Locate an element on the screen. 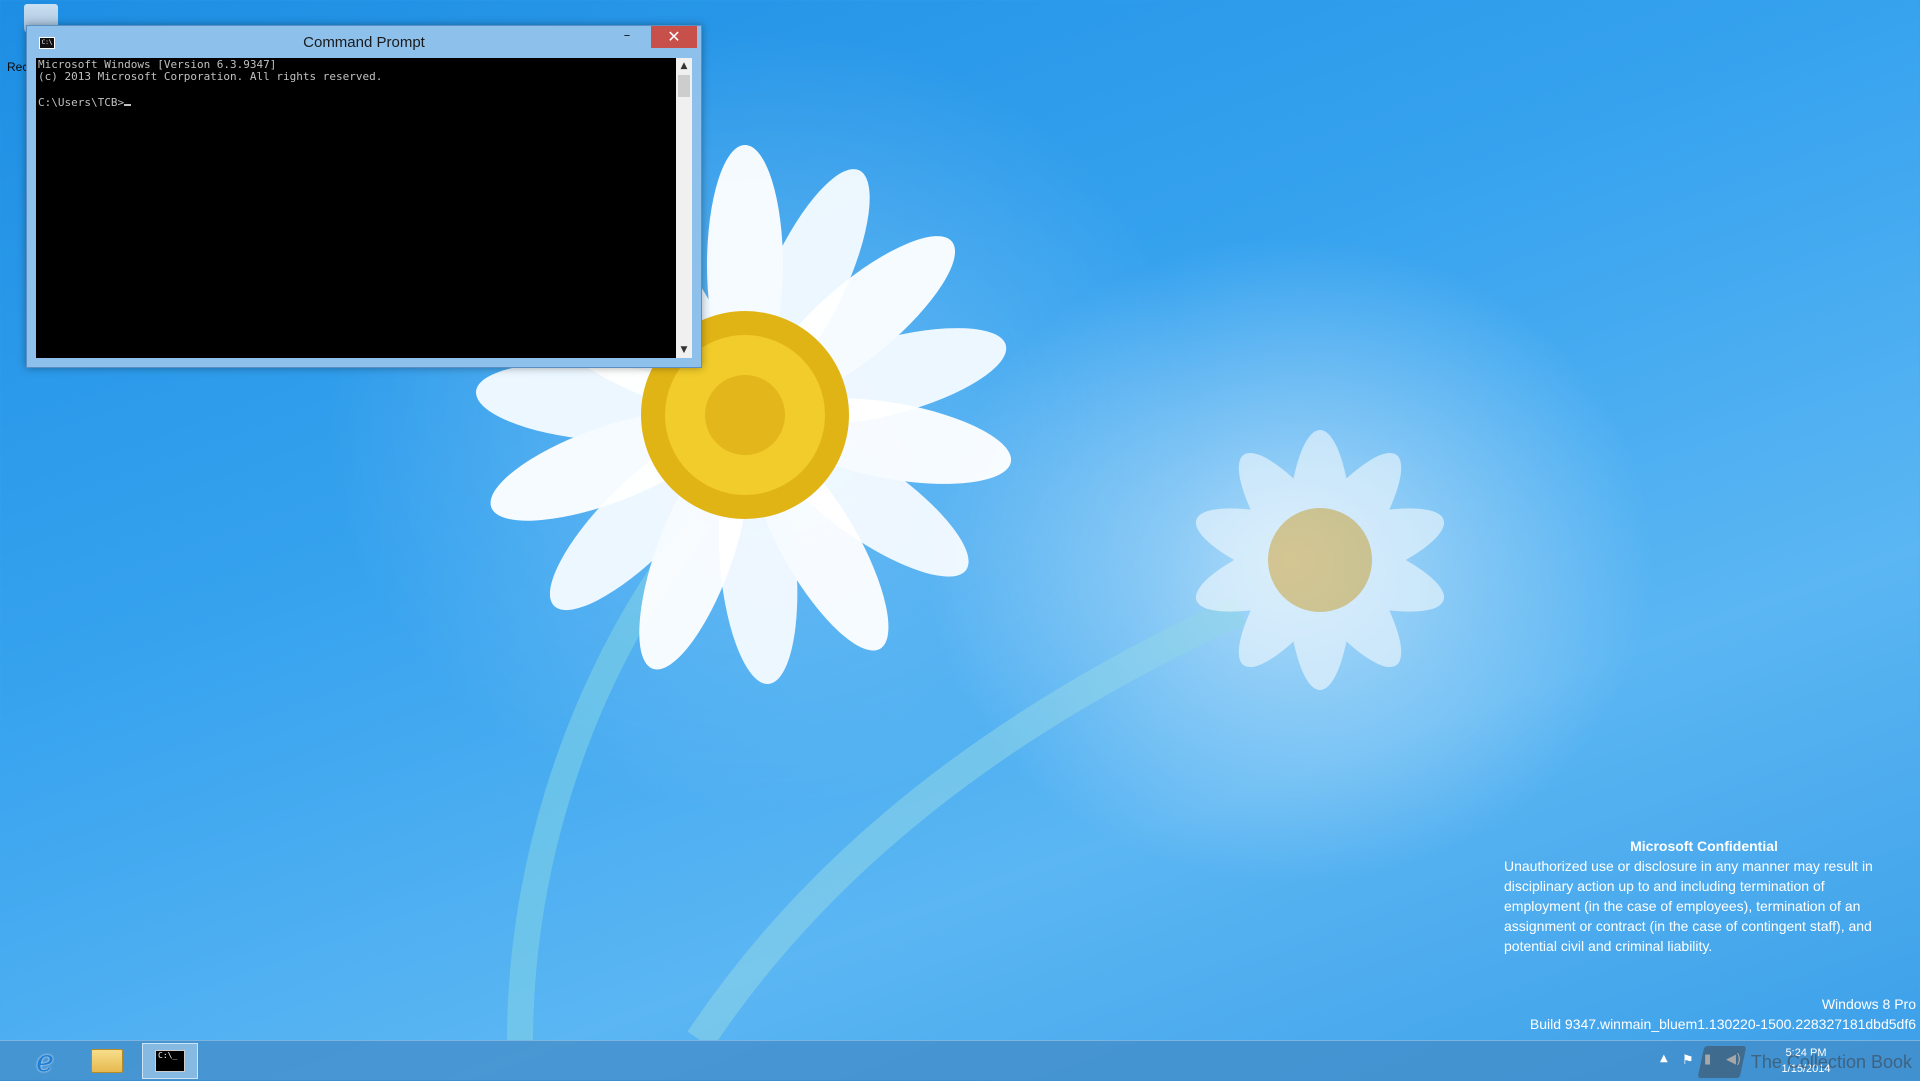  book-icon is located at coordinates (1722, 1062).